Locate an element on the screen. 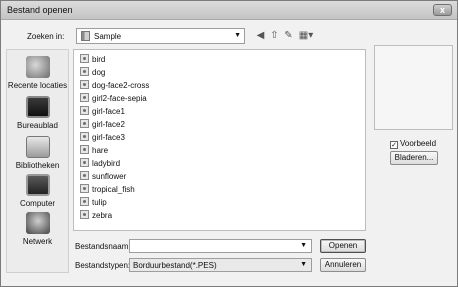  list-item: girl-face2 is located at coordinates (102, 124).